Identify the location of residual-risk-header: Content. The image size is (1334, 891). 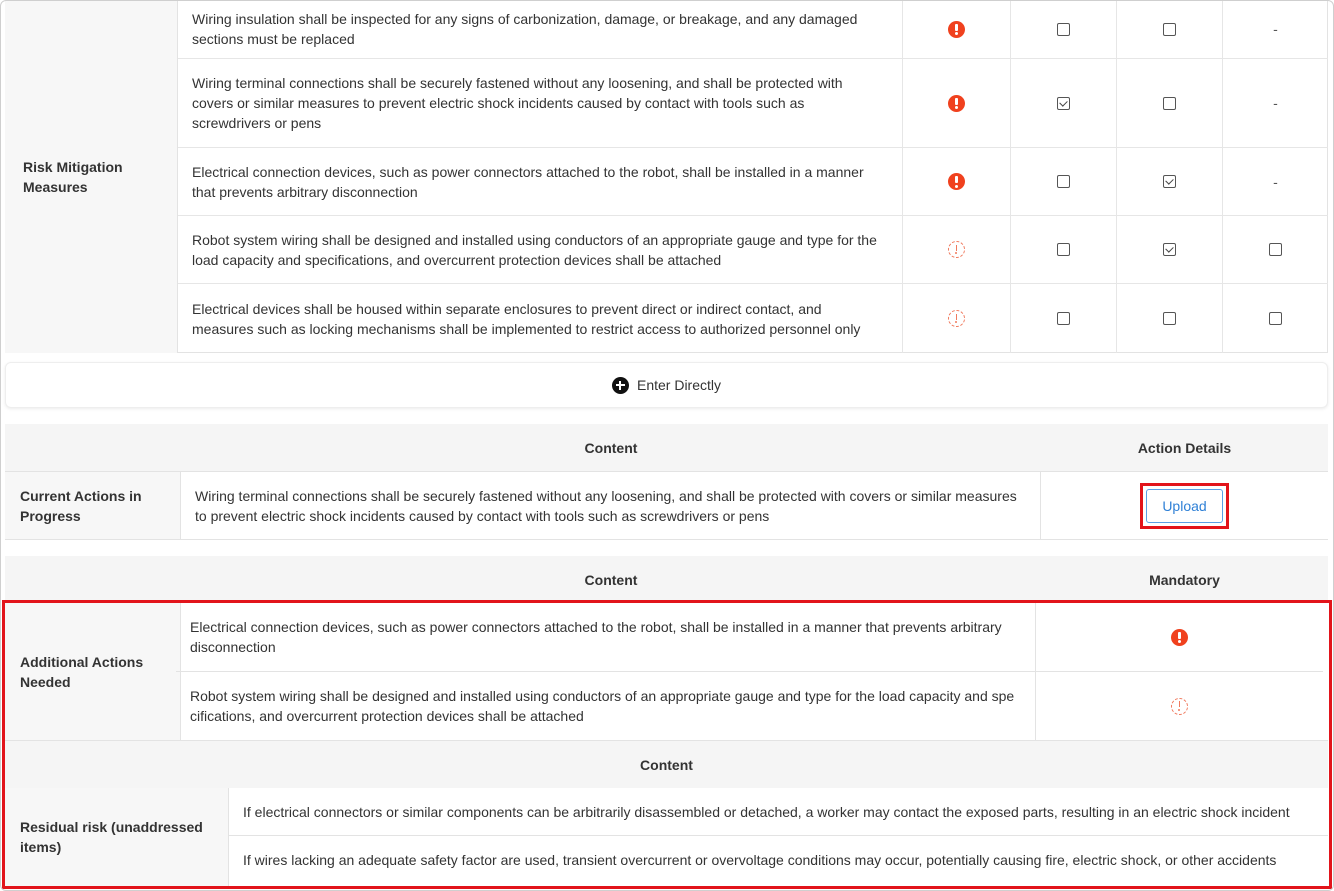
(666, 764).